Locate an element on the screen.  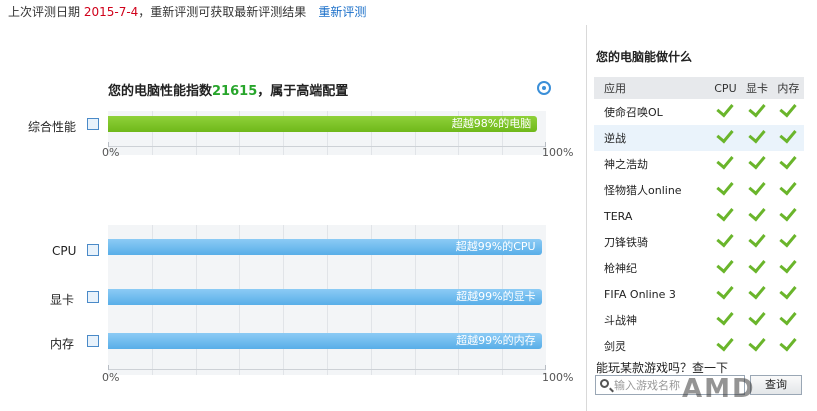
last-test-date: 2015-7-4 is located at coordinates (111, 12).